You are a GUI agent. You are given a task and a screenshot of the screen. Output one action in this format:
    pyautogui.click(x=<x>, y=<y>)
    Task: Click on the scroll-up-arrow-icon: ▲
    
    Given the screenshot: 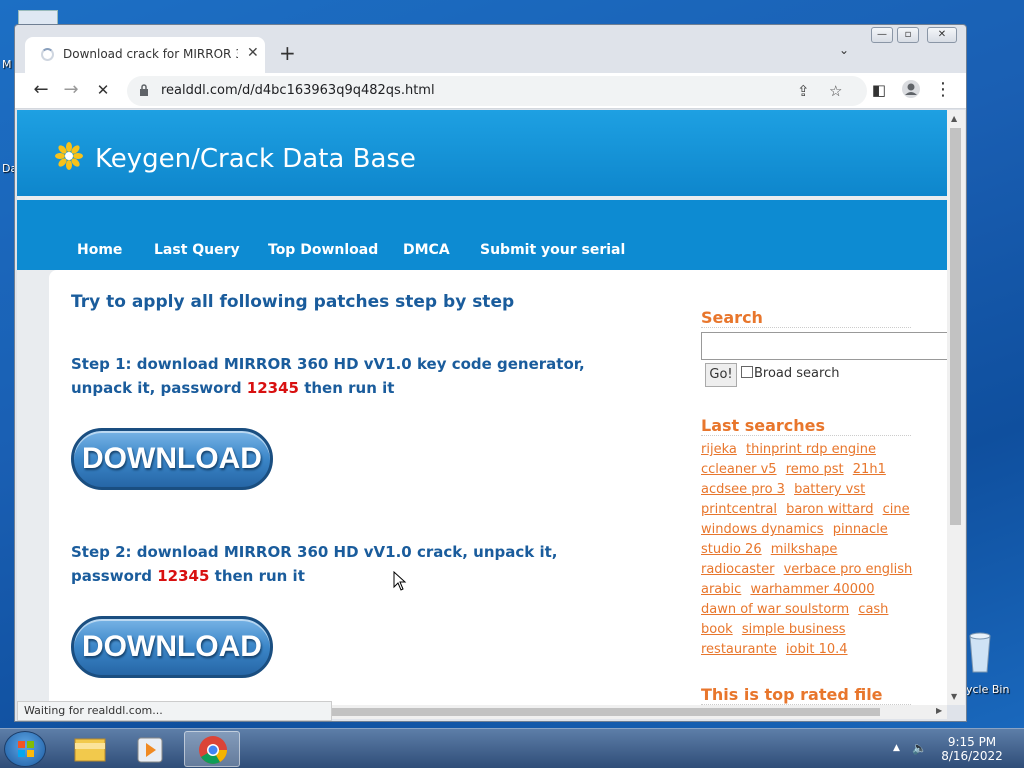 What is the action you would take?
    pyautogui.click(x=954, y=118)
    